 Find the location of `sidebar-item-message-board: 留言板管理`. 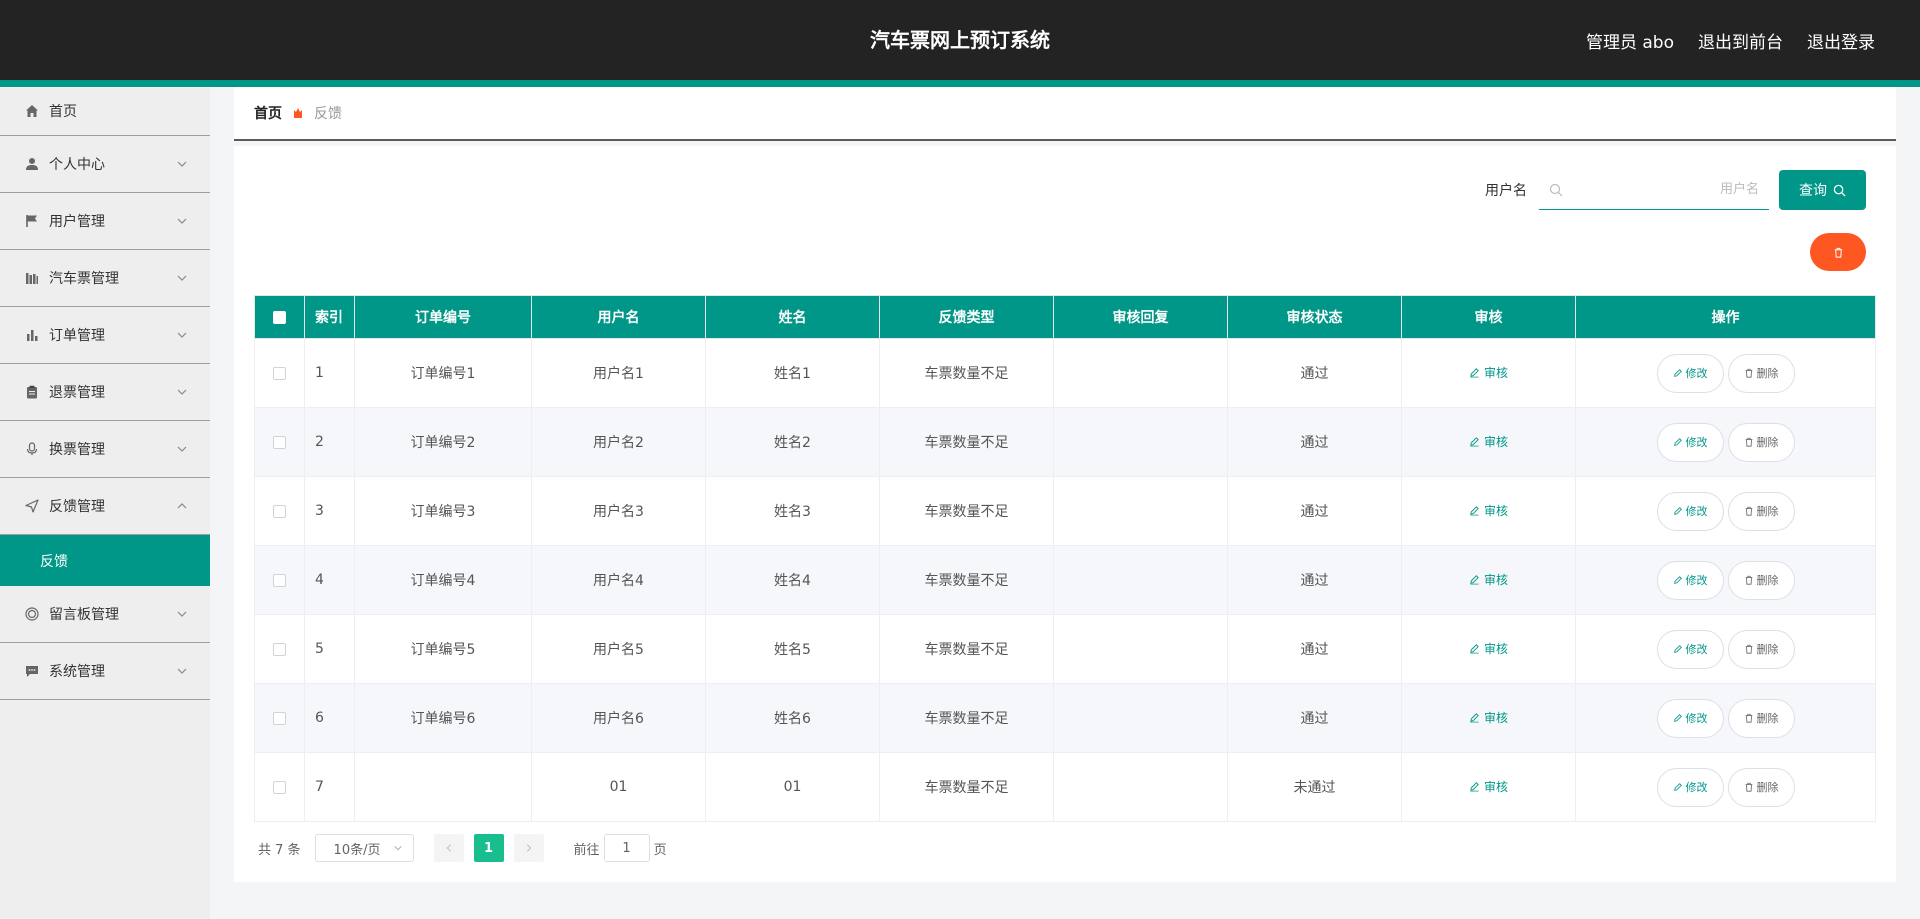

sidebar-item-message-board: 留言板管理 is located at coordinates (105, 614).